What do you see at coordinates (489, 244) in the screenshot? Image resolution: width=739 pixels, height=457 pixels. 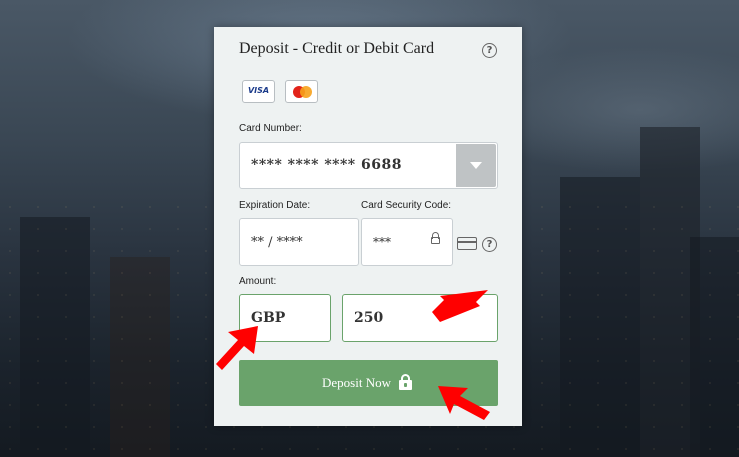 I see `security-code-help-icon: ?` at bounding box center [489, 244].